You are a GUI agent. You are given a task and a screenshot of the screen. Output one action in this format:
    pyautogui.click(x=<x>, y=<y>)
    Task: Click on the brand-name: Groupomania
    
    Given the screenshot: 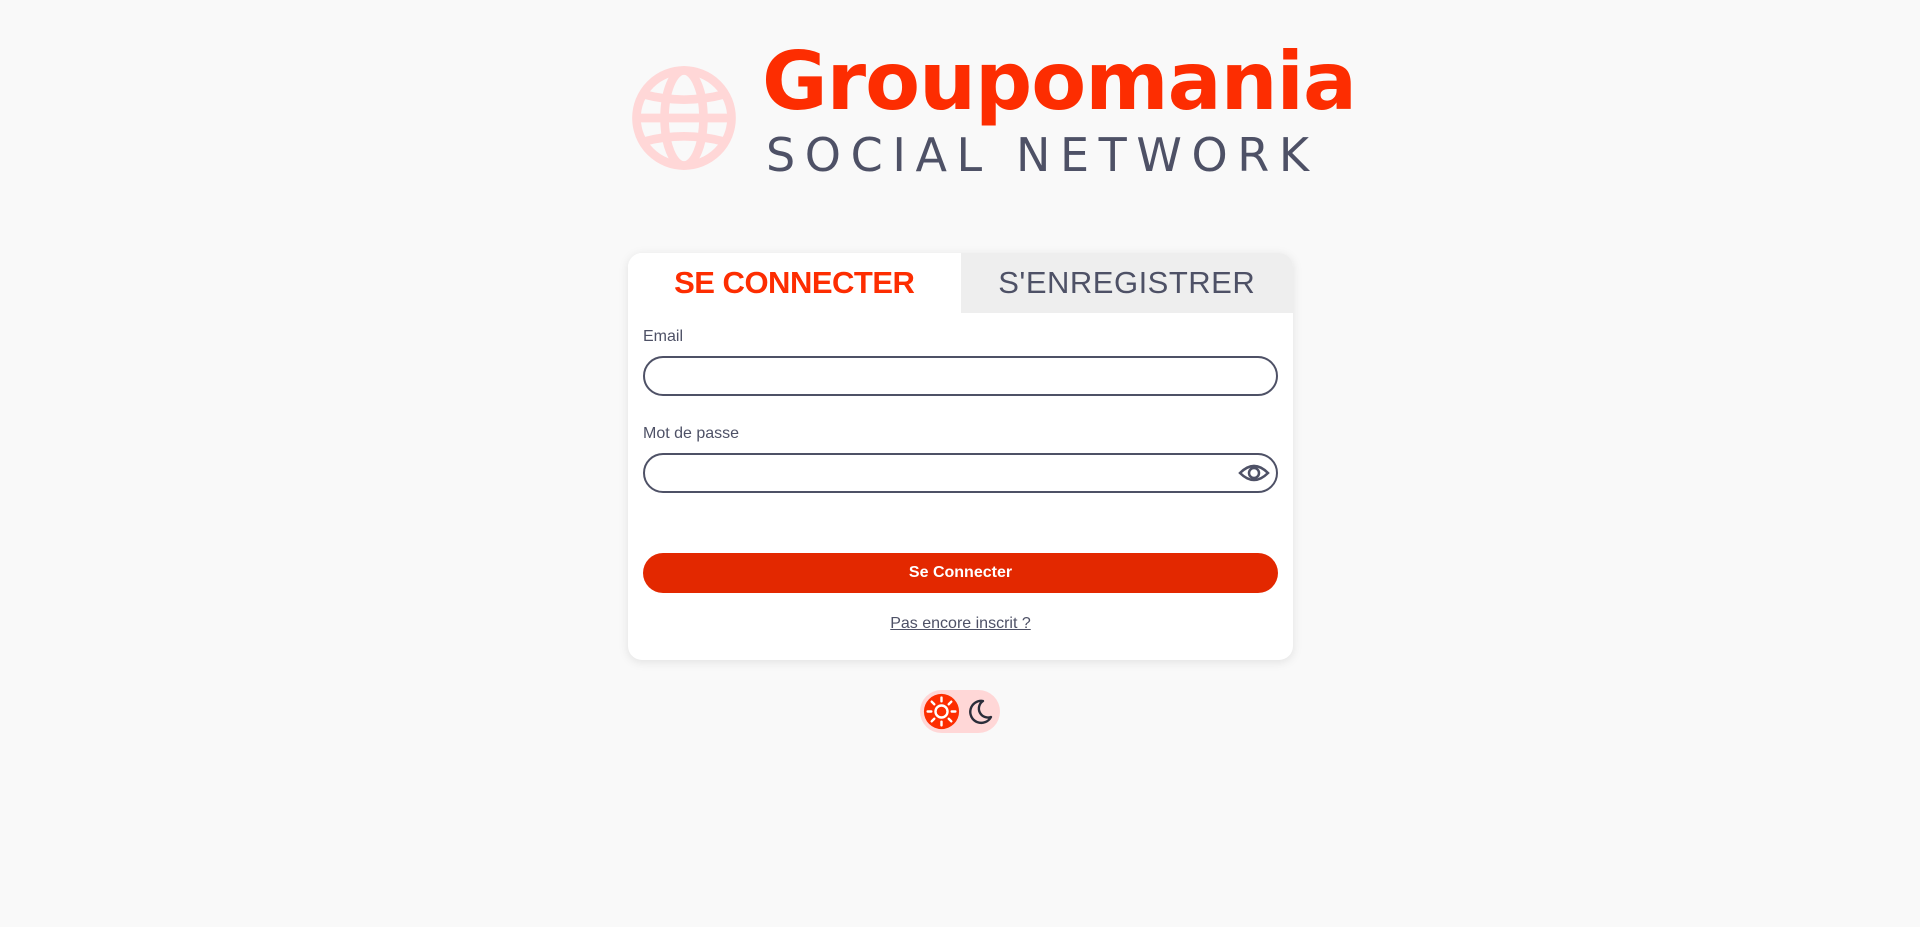 What is the action you would take?
    pyautogui.click(x=1059, y=81)
    